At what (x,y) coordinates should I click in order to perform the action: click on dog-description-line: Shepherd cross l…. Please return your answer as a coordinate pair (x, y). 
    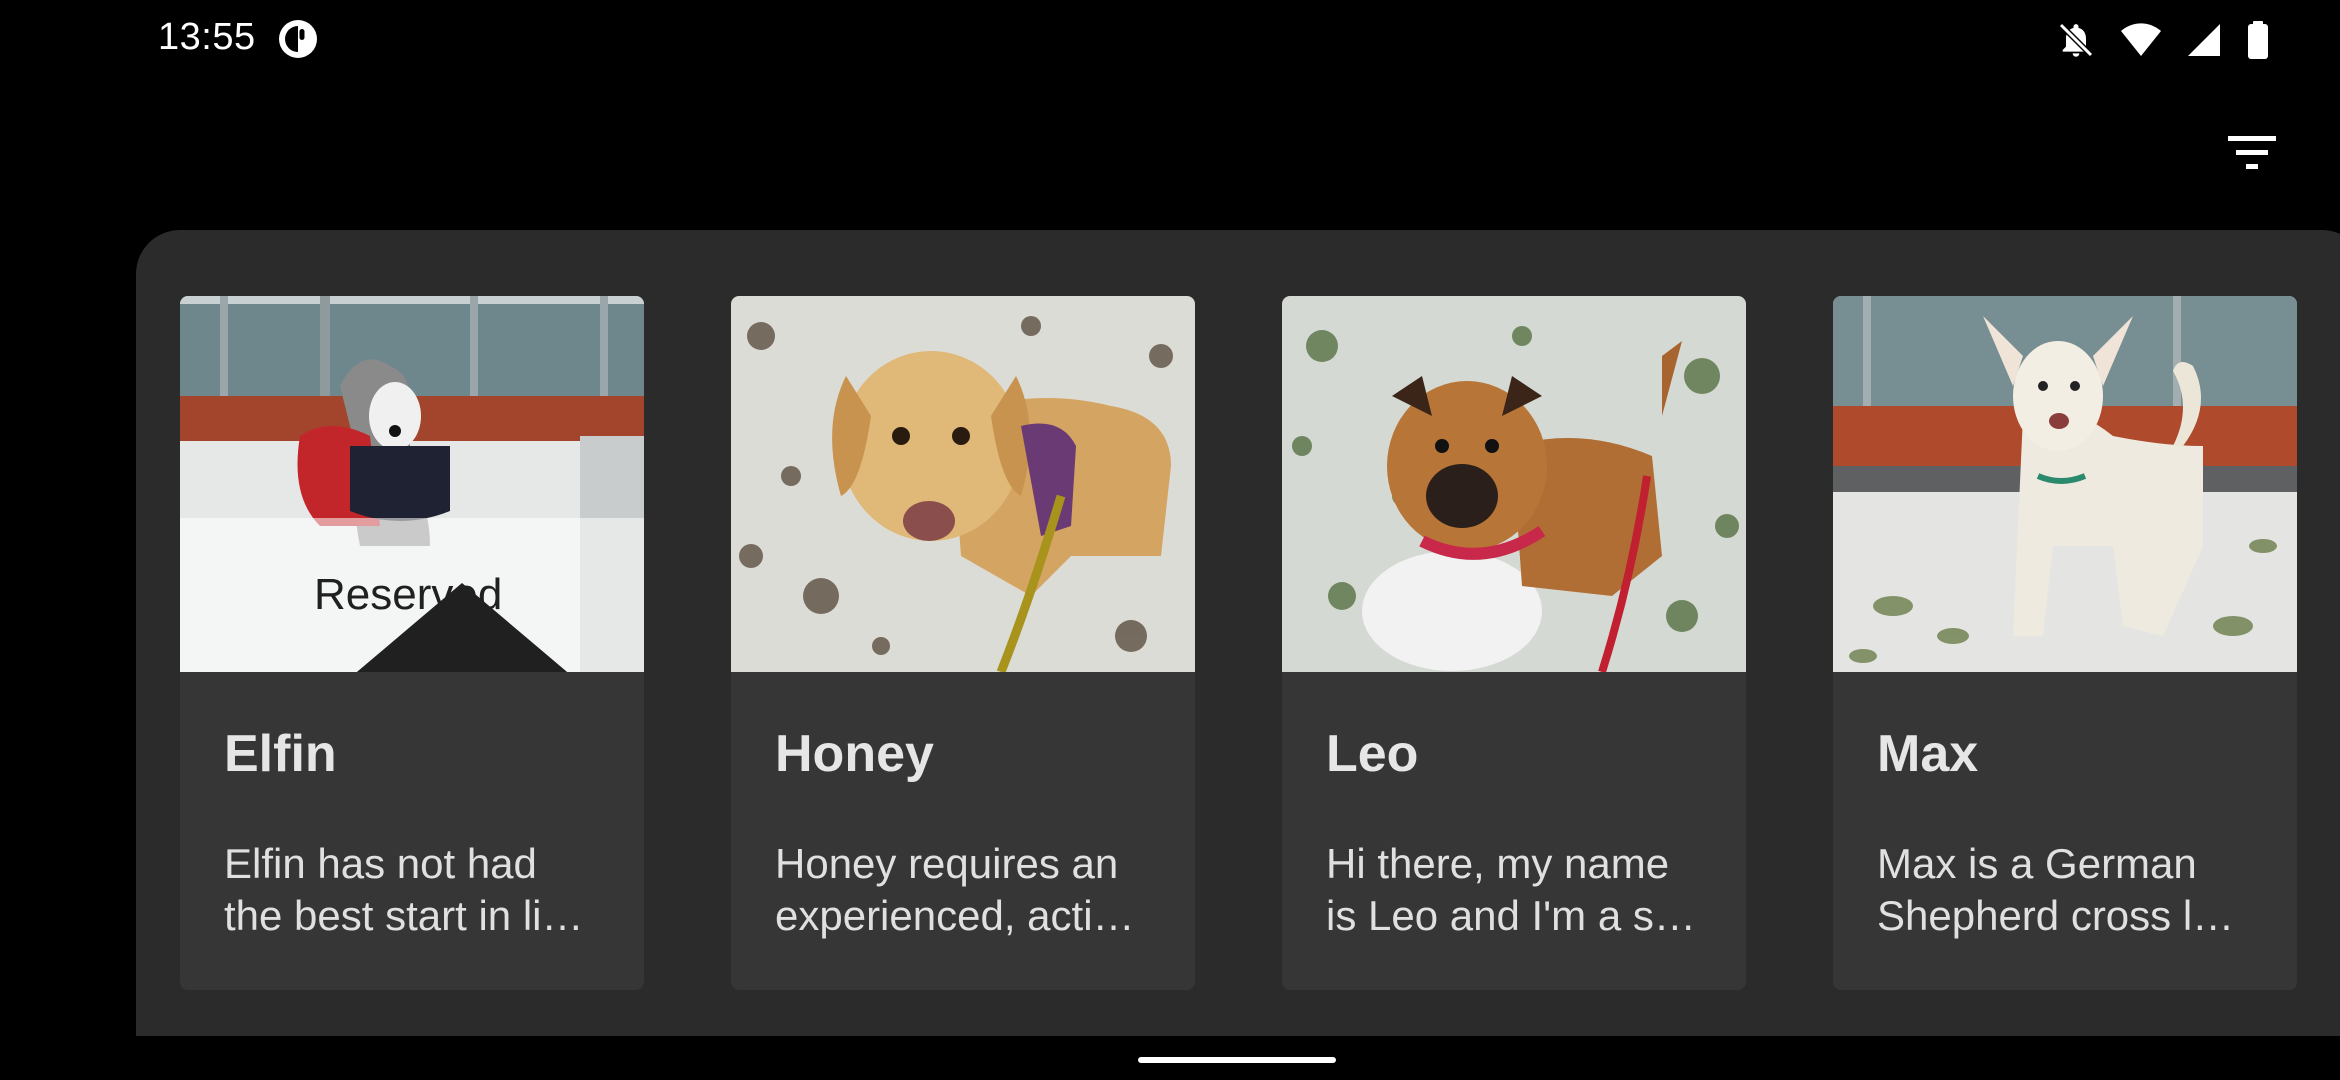
    Looking at the image, I should click on (2056, 915).